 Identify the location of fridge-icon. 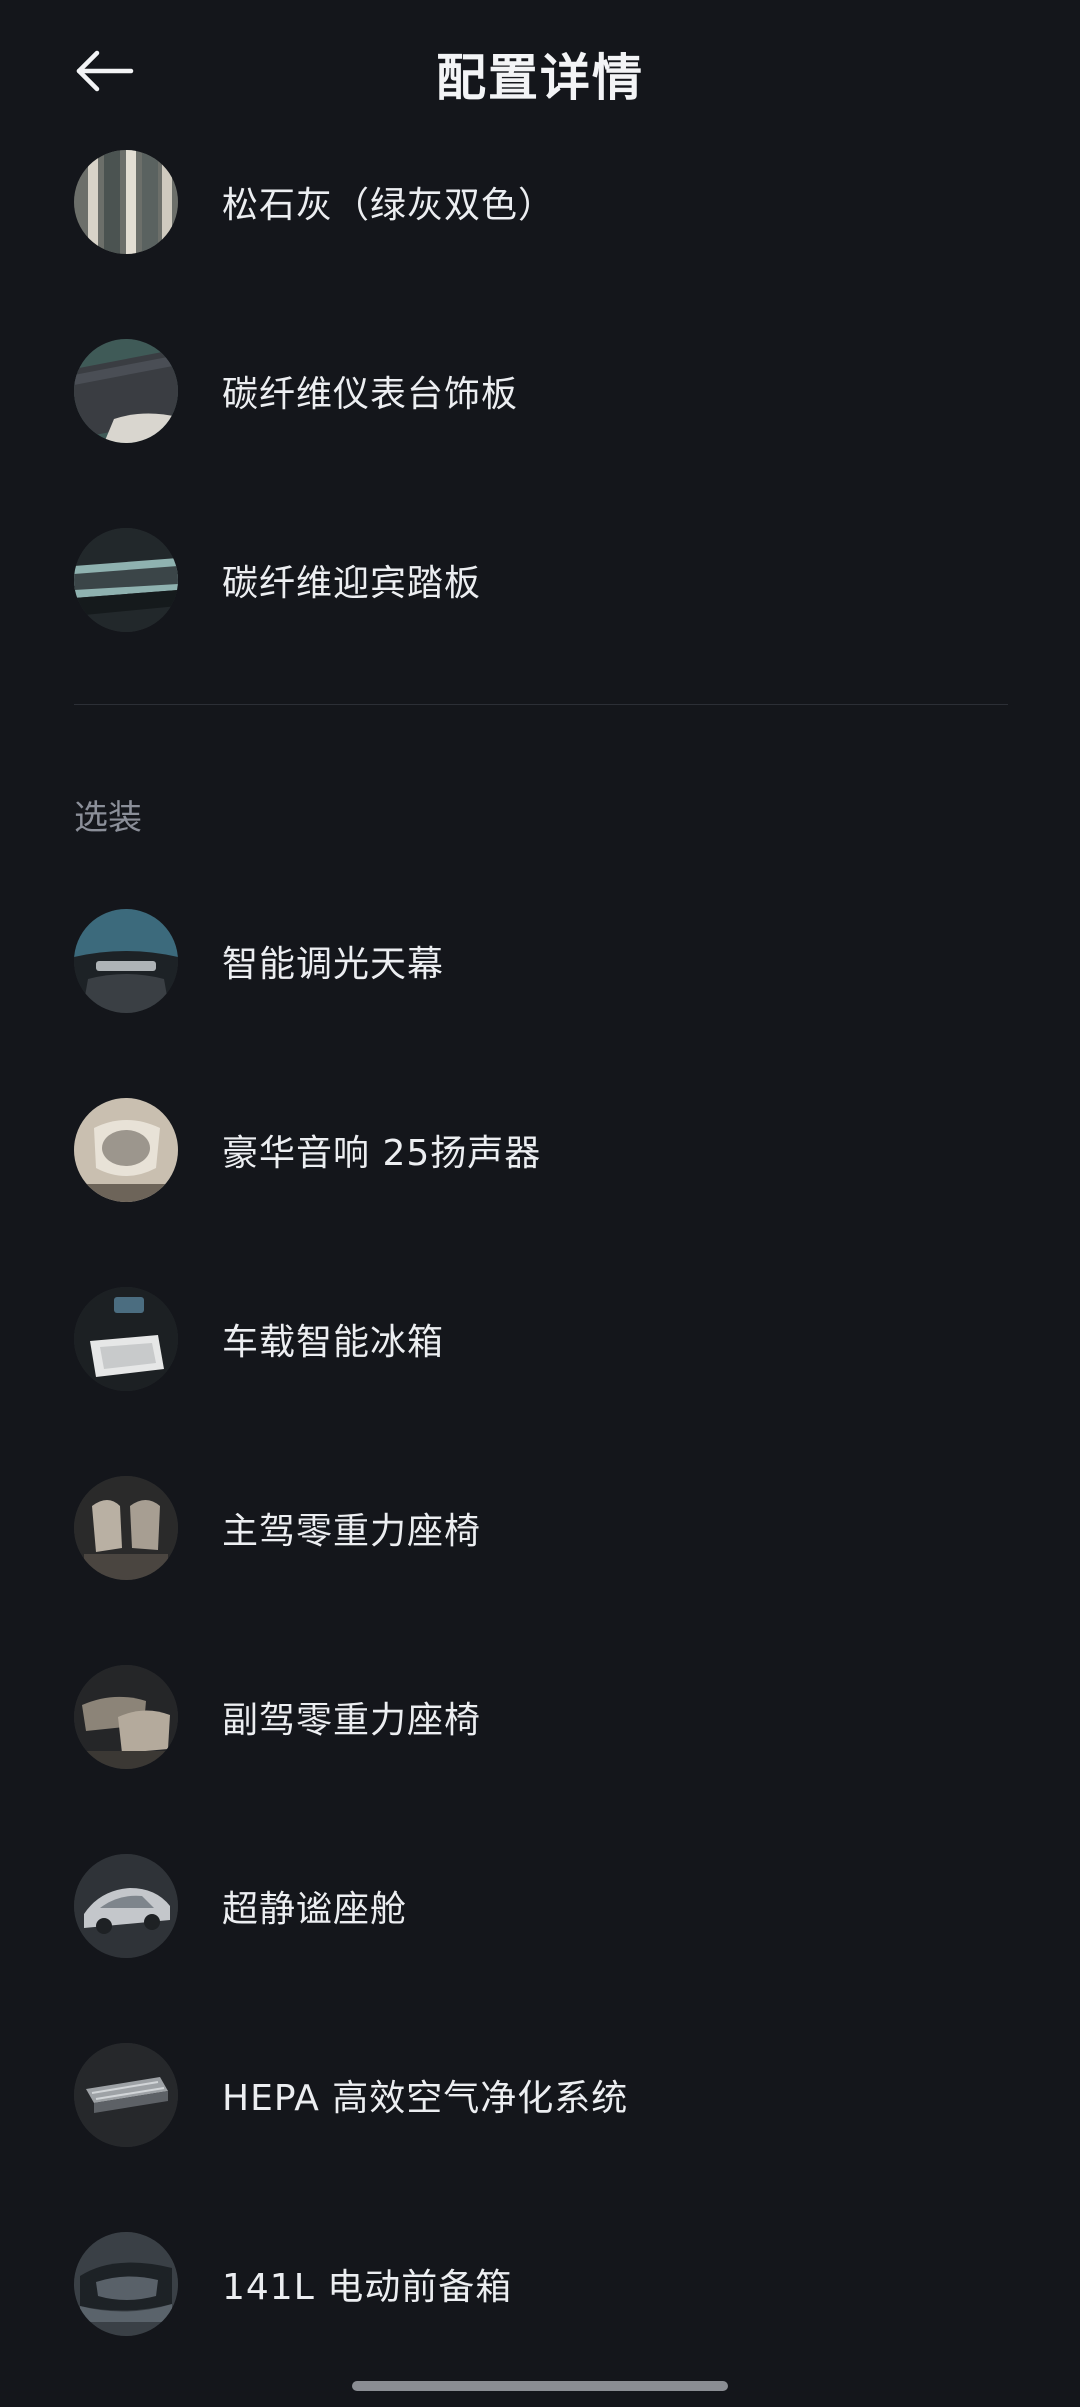
(126, 1338).